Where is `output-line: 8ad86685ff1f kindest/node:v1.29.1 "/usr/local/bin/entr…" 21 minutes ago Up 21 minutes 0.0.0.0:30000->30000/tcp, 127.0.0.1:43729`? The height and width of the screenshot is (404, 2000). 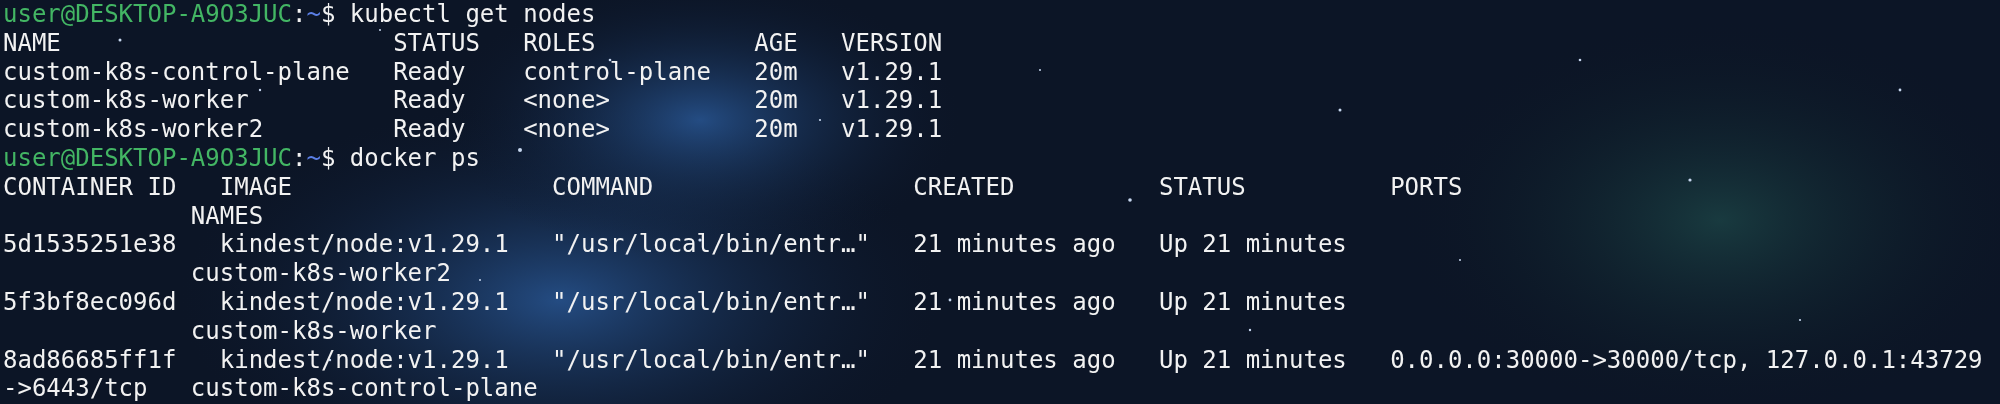
output-line: 8ad86685ff1f kindest/node:v1.29.1 "/usr/local/bin/entr…" 21 minutes ago Up 21 minutes 0.0.0.0:30000->30000/tcp, 127.0.0.1:43729 is located at coordinates (993, 359).